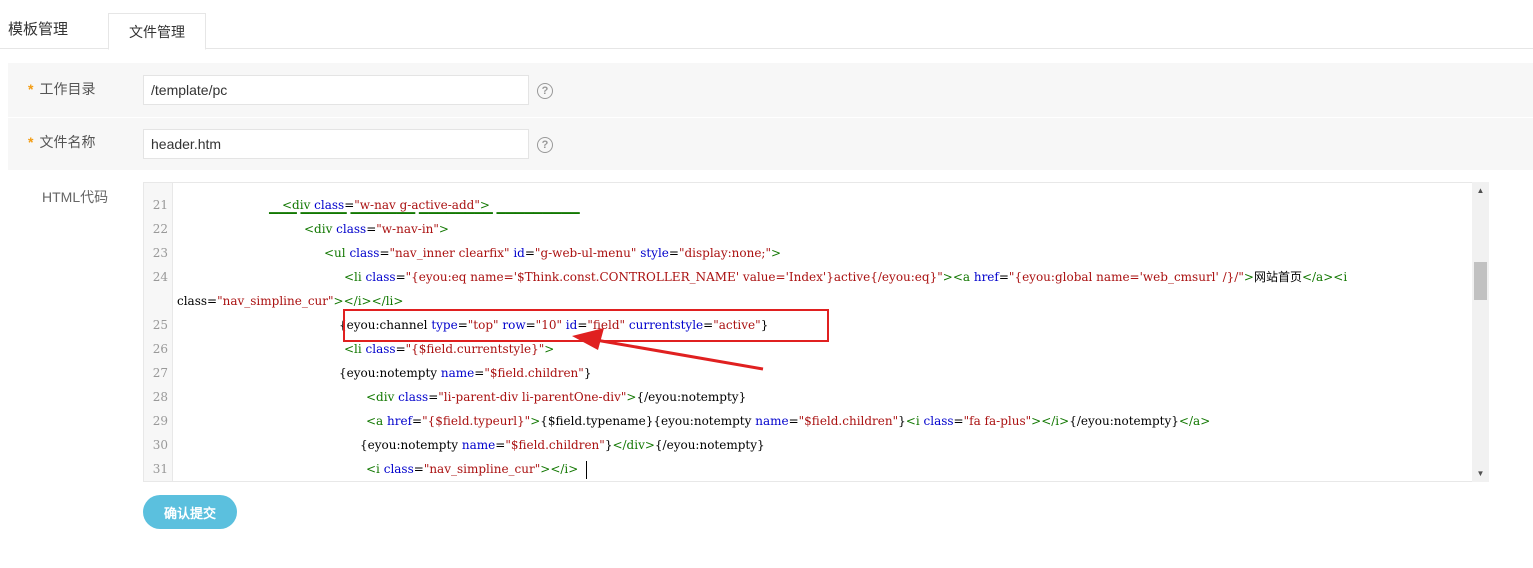  Describe the element at coordinates (62, 142) in the screenshot. I see `file-name-label: * 文件名称` at that location.